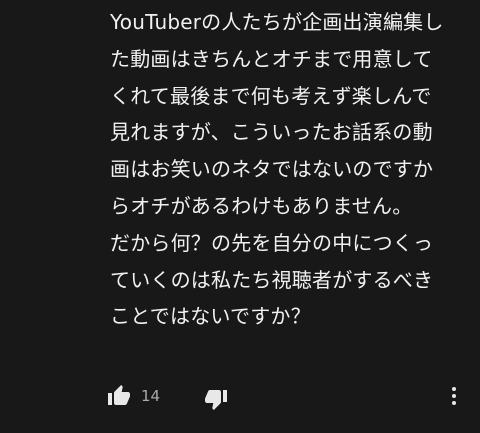 The image size is (480, 433). I want to click on dislike-button, so click(216, 399).